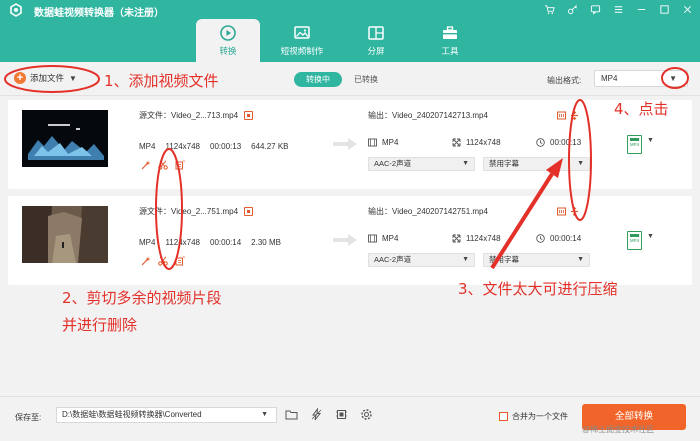 This screenshot has width=700, height=441. What do you see at coordinates (228, 51) in the screenshot?
I see `tab-convert-label: 转换` at bounding box center [228, 51].